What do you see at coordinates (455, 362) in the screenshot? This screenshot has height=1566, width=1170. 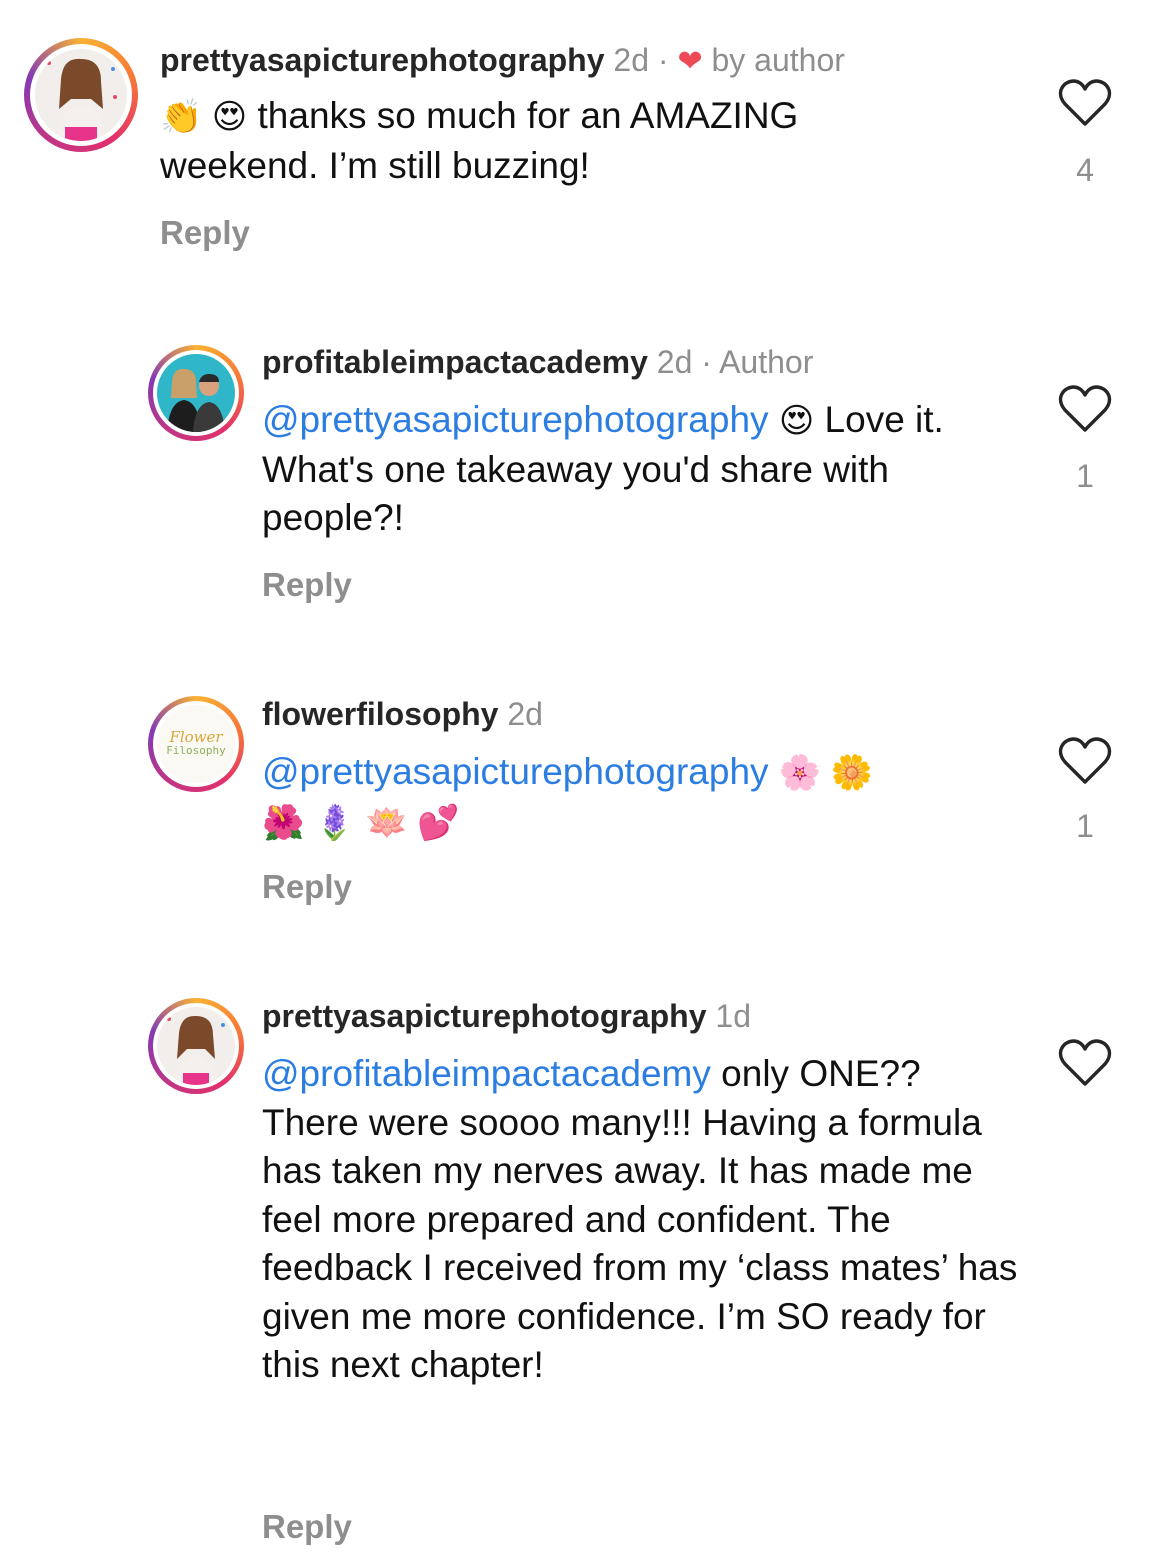 I see `username: profitableimpactacademy` at bounding box center [455, 362].